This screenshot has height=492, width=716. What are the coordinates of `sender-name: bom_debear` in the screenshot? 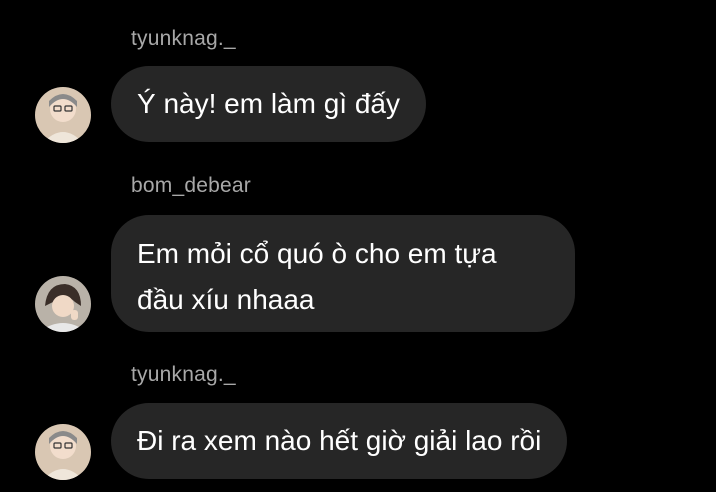 It's located at (191, 185).